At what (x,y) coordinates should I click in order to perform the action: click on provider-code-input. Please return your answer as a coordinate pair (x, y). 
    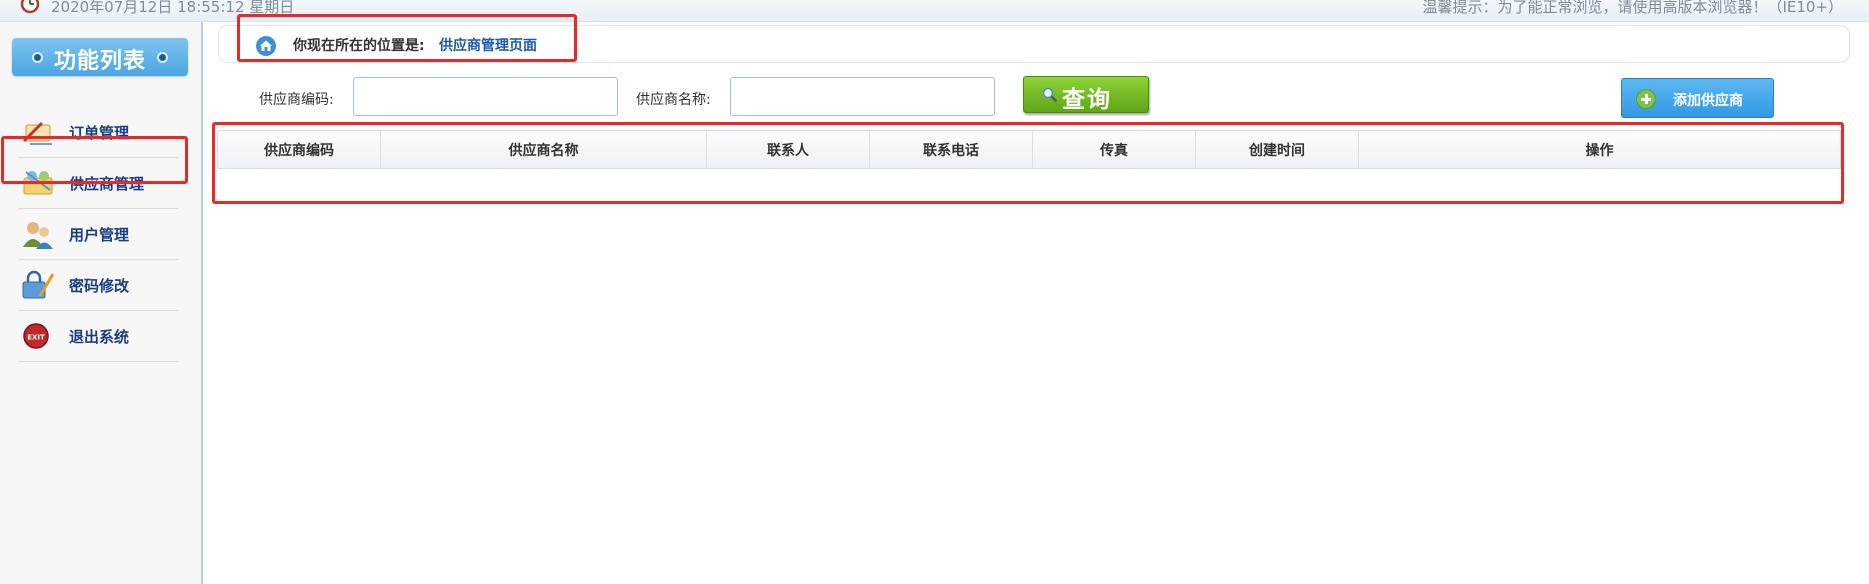
    Looking at the image, I should click on (485, 96).